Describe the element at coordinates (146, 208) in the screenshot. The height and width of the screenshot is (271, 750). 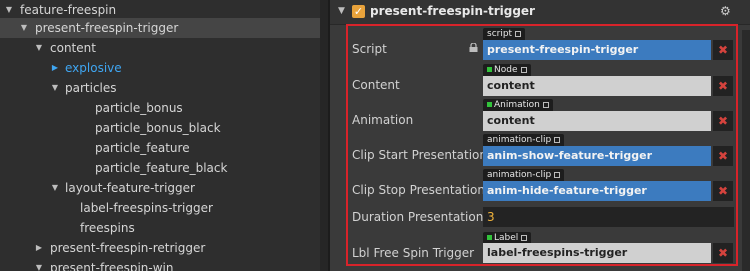
I see `tree-node-label: label-freespins-trigger` at that location.